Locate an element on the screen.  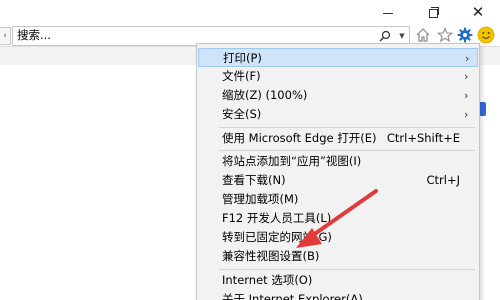
restore-button is located at coordinates (434, 12).